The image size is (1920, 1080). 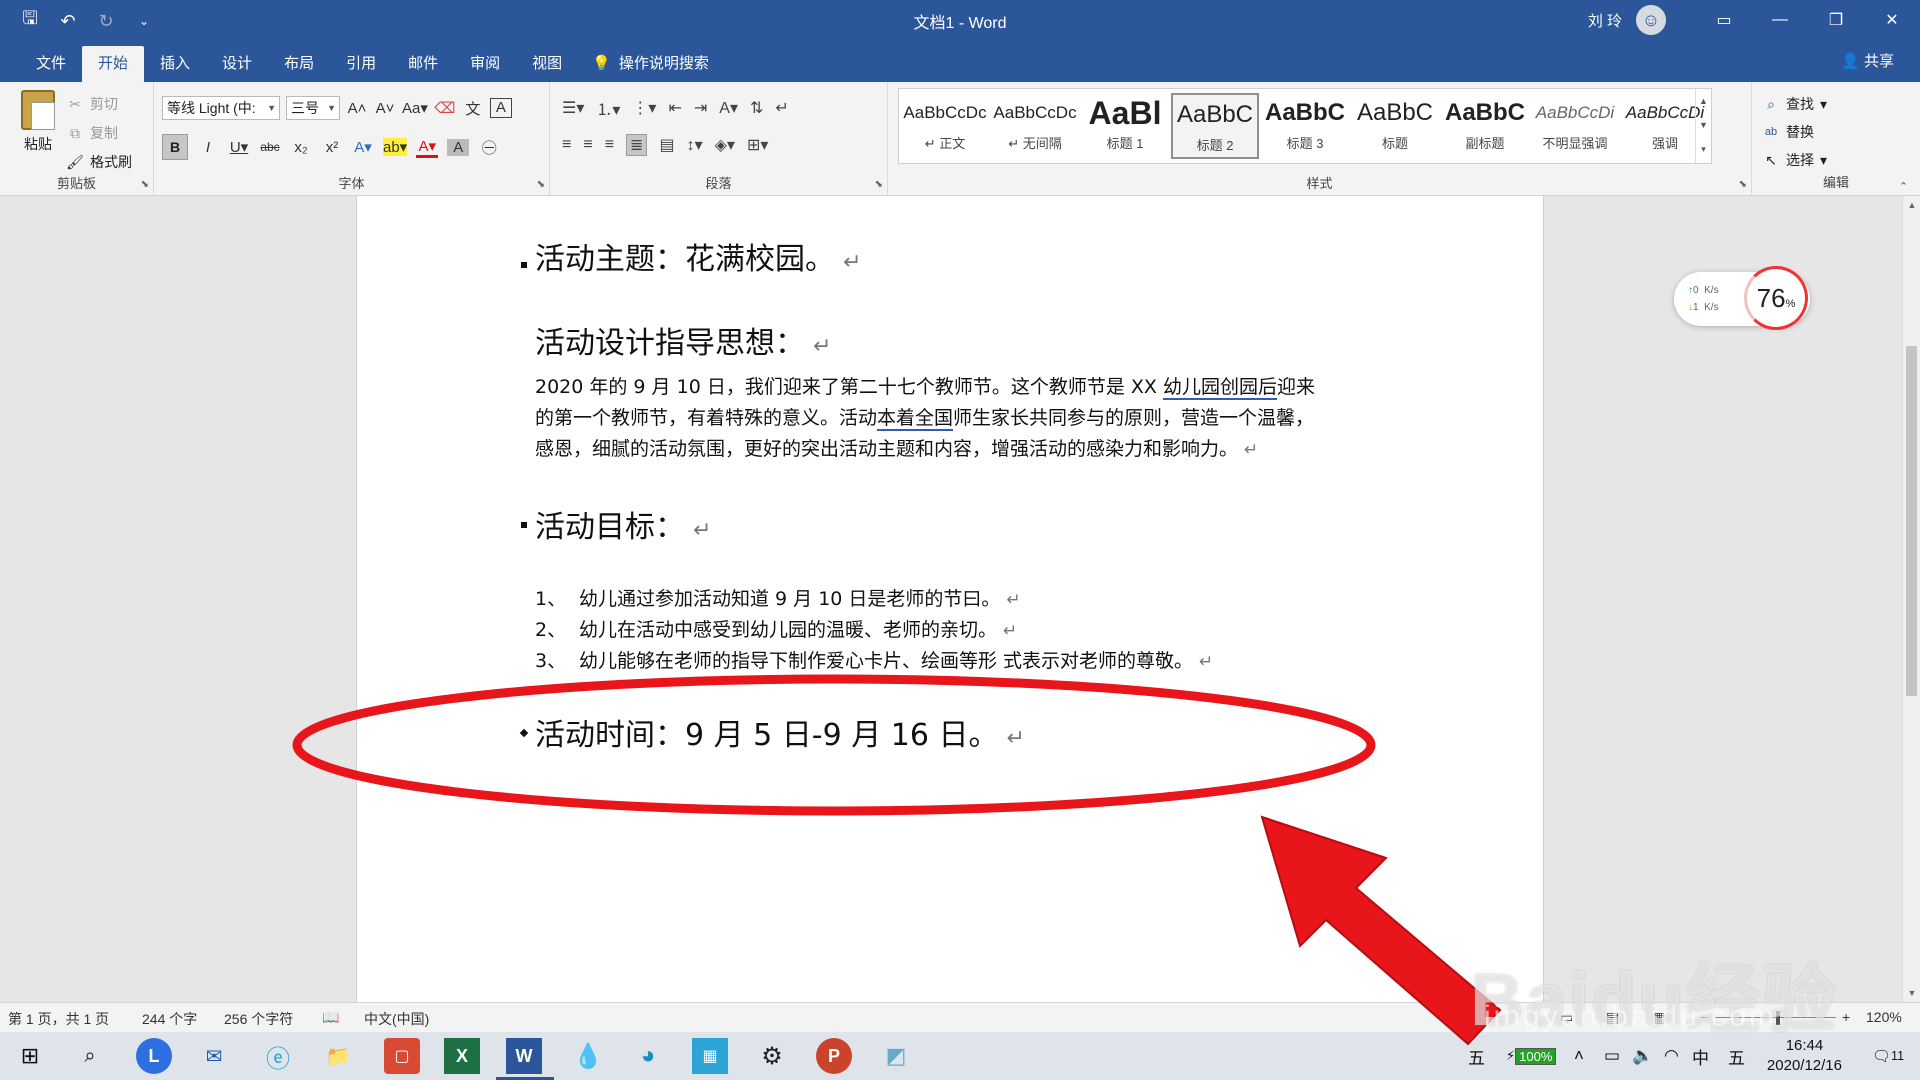 What do you see at coordinates (330, 1017) in the screenshot?
I see `proofing-icon: 📖` at bounding box center [330, 1017].